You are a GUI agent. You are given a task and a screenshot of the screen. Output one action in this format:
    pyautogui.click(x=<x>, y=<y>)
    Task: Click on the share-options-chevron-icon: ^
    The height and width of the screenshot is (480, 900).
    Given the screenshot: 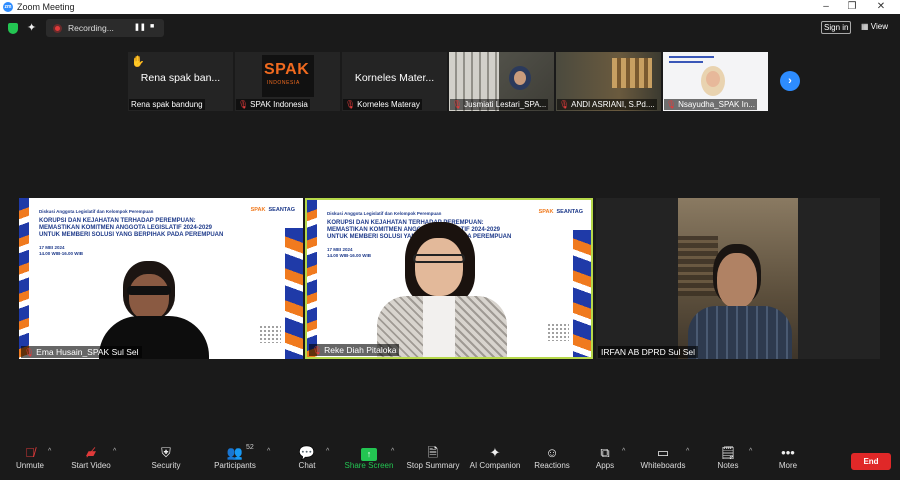 What is the action you would take?
    pyautogui.click(x=392, y=451)
    